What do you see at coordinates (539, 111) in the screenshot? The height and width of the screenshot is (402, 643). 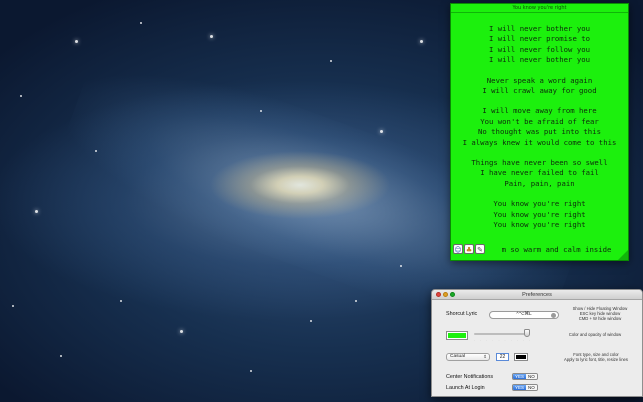 I see `lyric-line: I will move away from here` at bounding box center [539, 111].